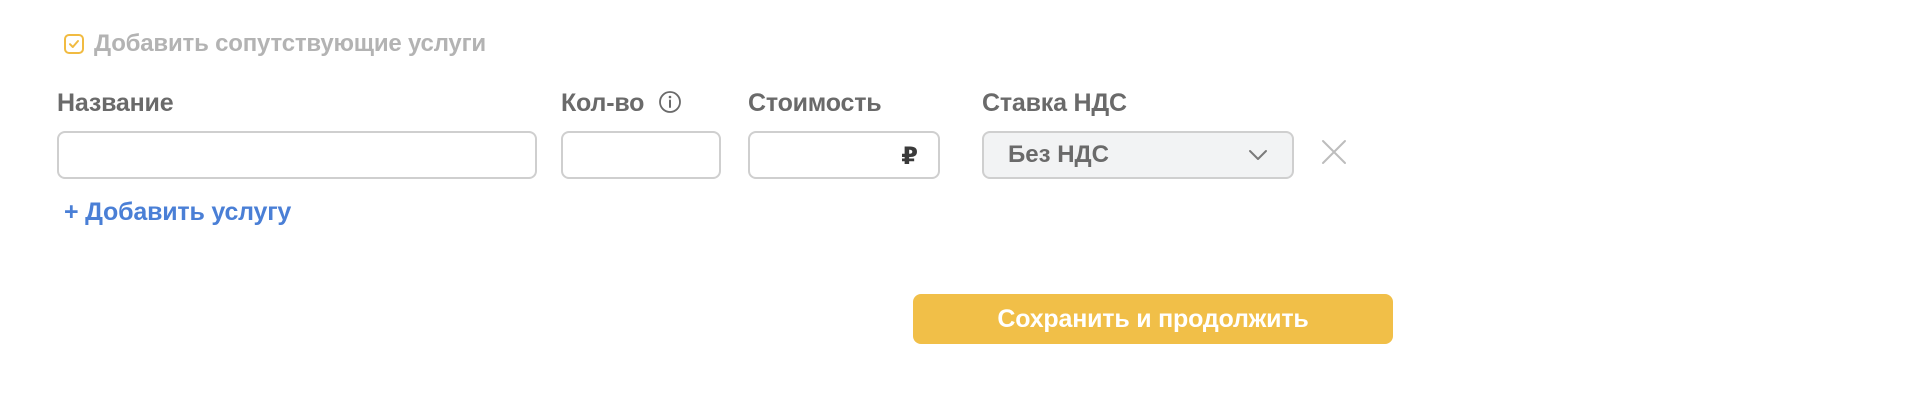 The height and width of the screenshot is (411, 1920). I want to click on remove-service-row-button, so click(1334, 152).